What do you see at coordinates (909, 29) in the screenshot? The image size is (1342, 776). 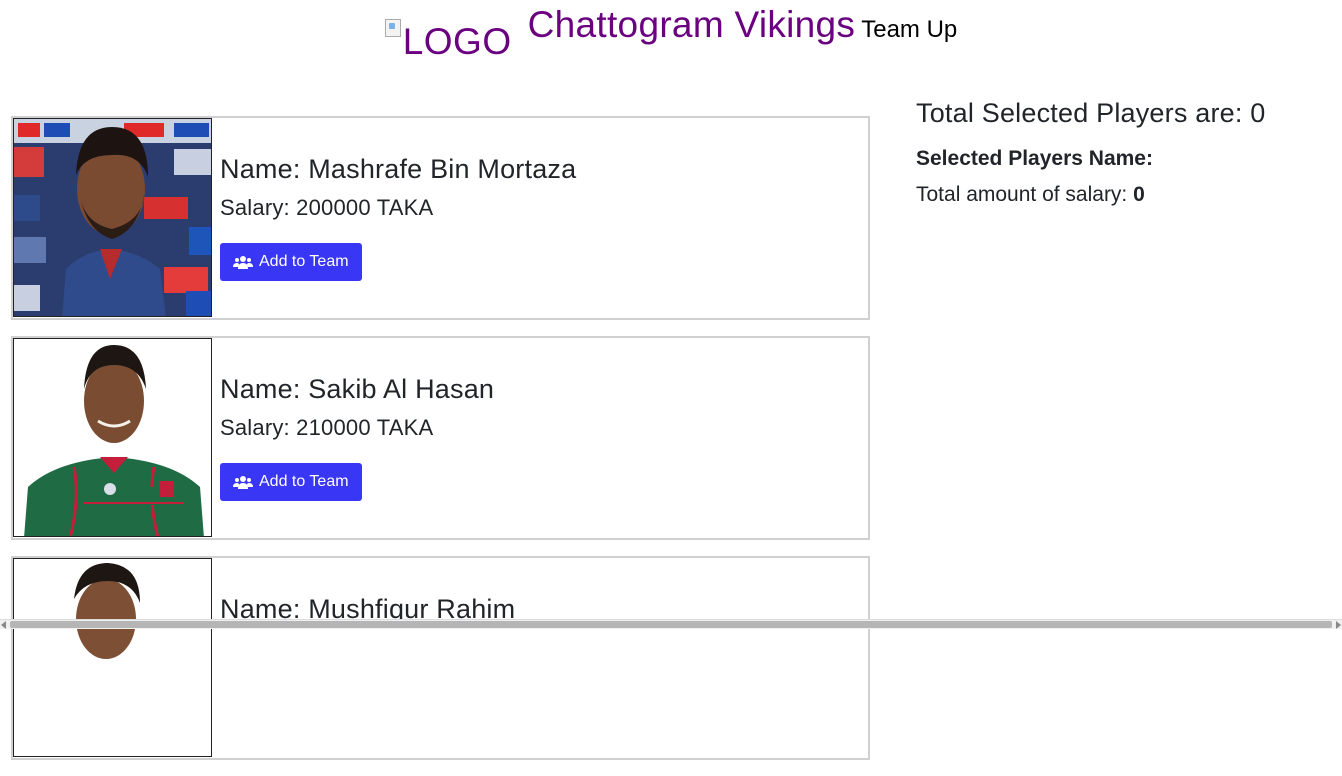 I see `brand-tagline: Team Up` at bounding box center [909, 29].